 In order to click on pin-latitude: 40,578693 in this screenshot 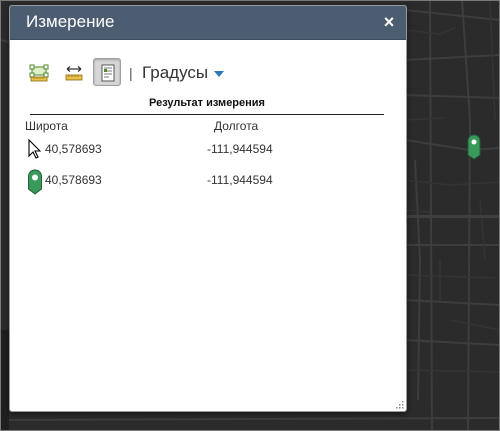, I will do `click(73, 180)`.